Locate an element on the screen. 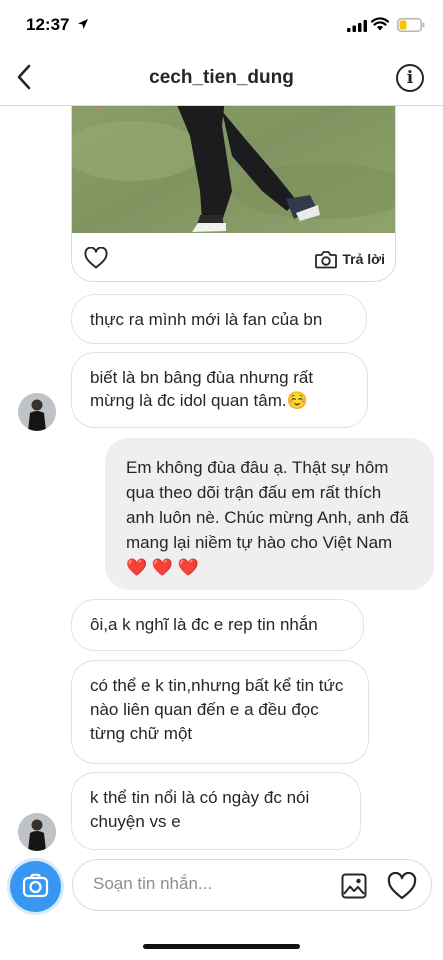 This screenshot has height=960, width=443. wifi-icon is located at coordinates (380, 24).